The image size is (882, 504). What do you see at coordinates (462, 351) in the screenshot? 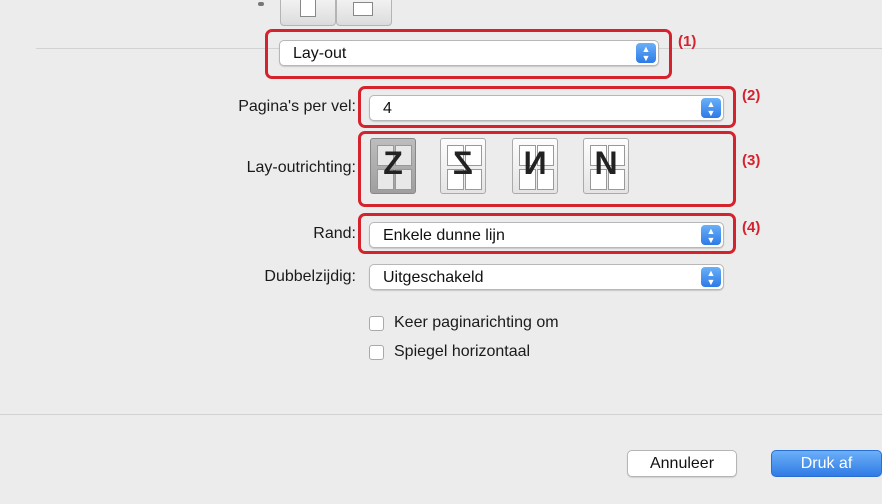
I see `flip-horizontally-label: Spiegel horizontaal` at bounding box center [462, 351].